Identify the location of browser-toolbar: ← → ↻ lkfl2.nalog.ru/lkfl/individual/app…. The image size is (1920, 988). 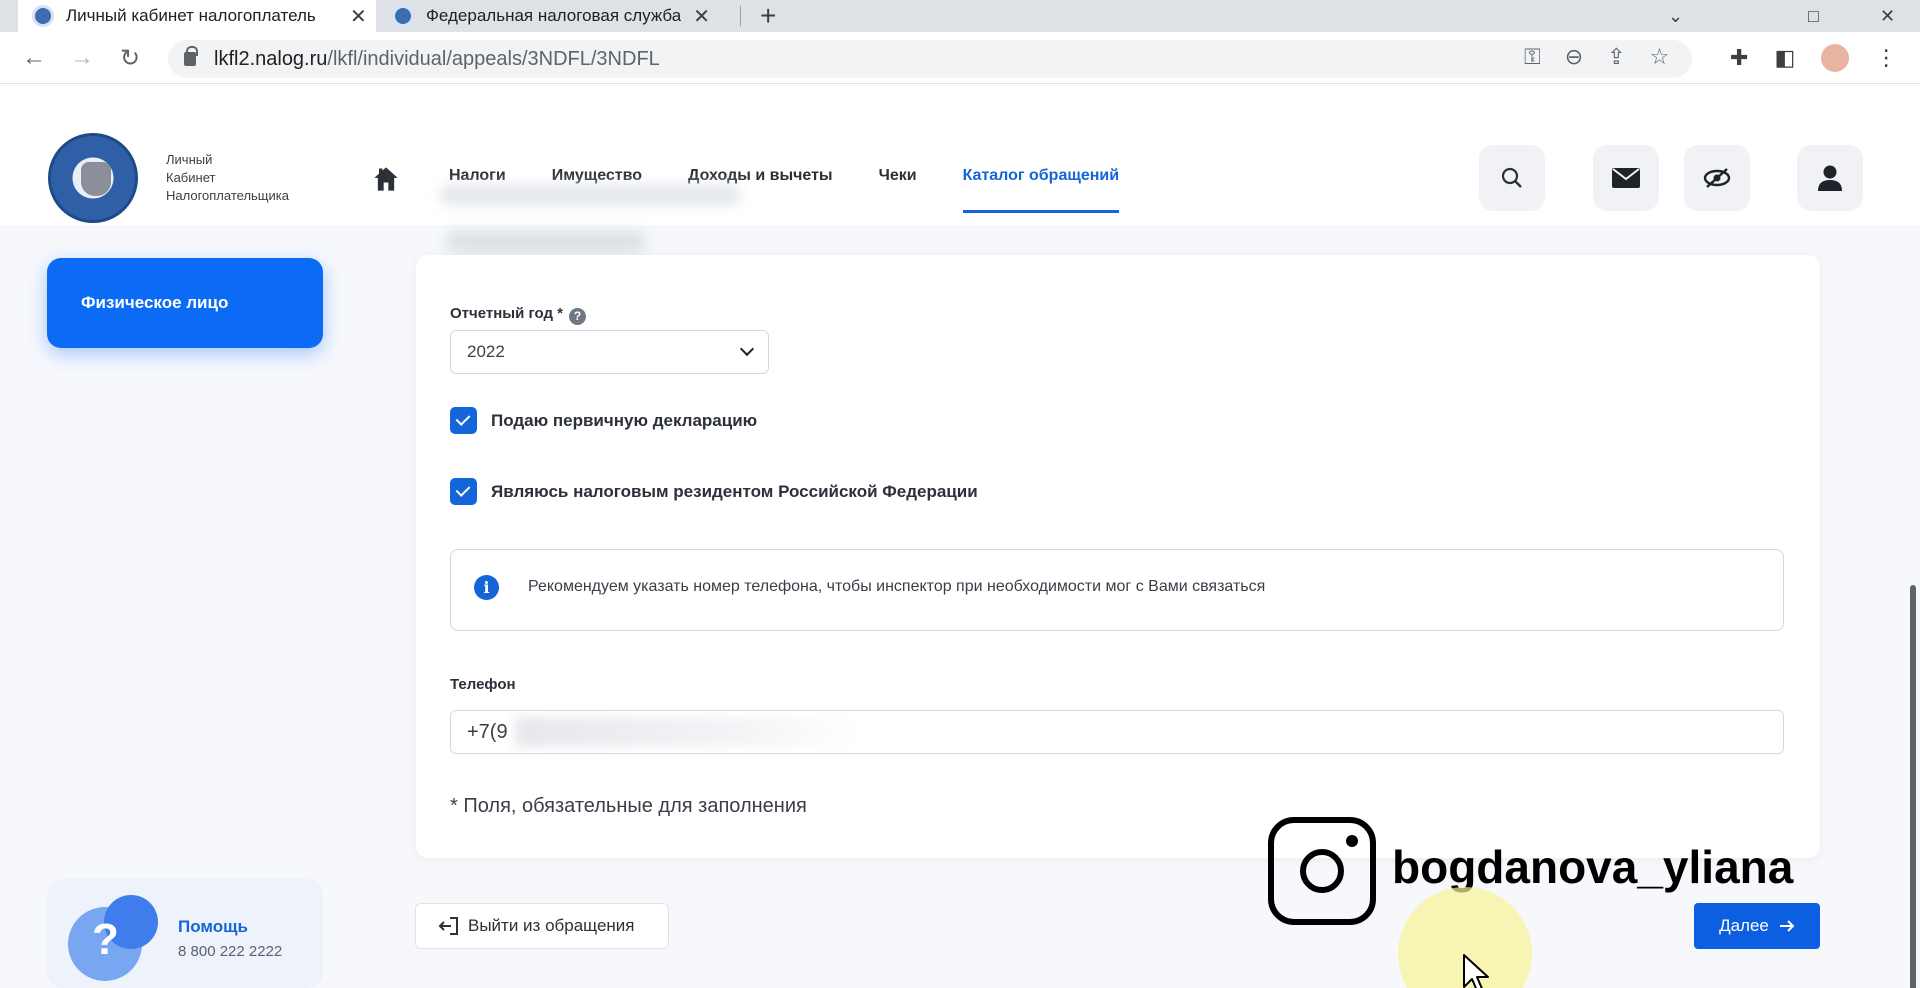
(960, 58).